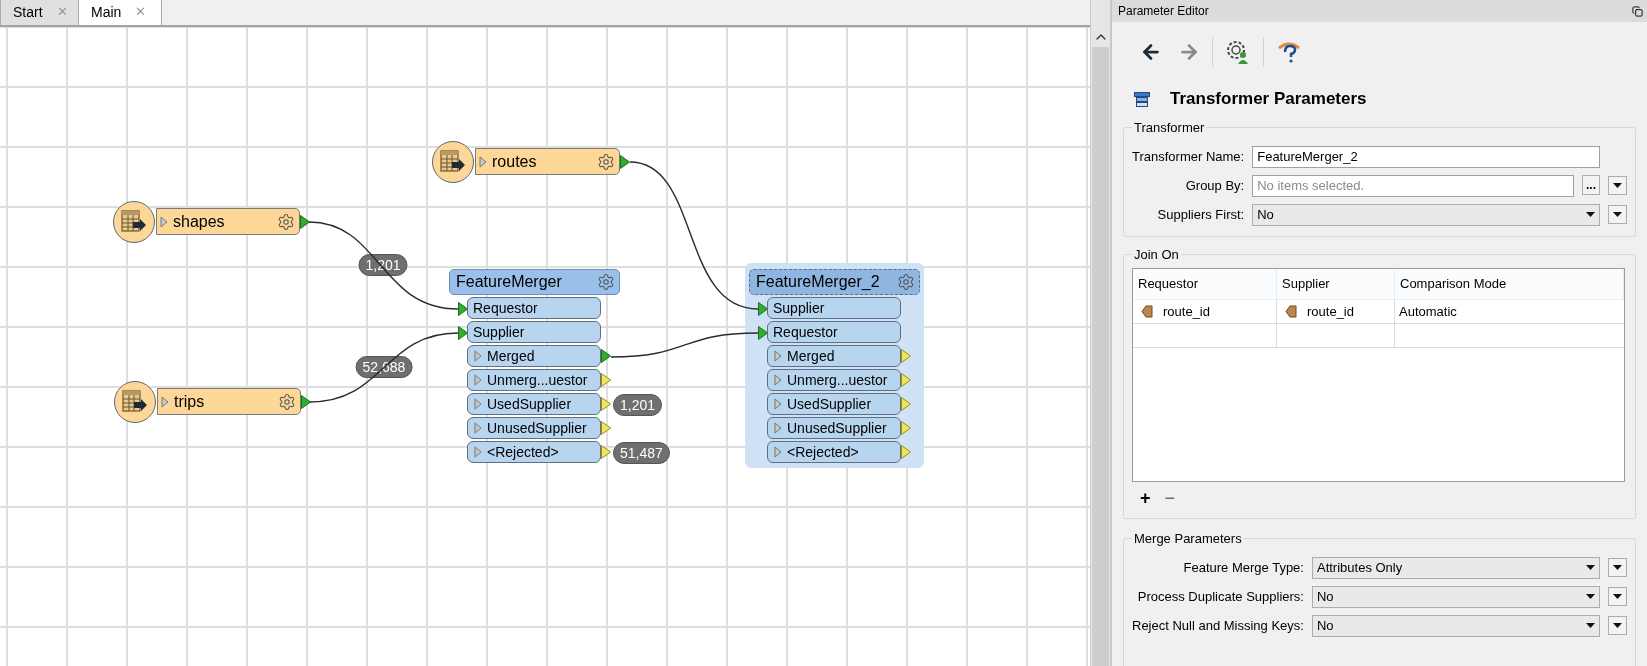 The width and height of the screenshot is (1647, 666). I want to click on field-label: Transformer Name:, so click(1188, 156).